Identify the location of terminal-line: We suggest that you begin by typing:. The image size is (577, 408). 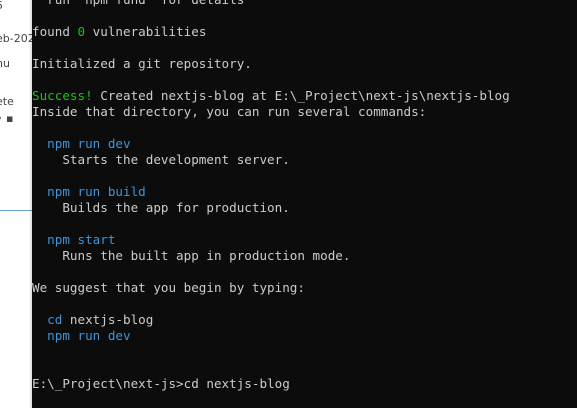
(304, 288).